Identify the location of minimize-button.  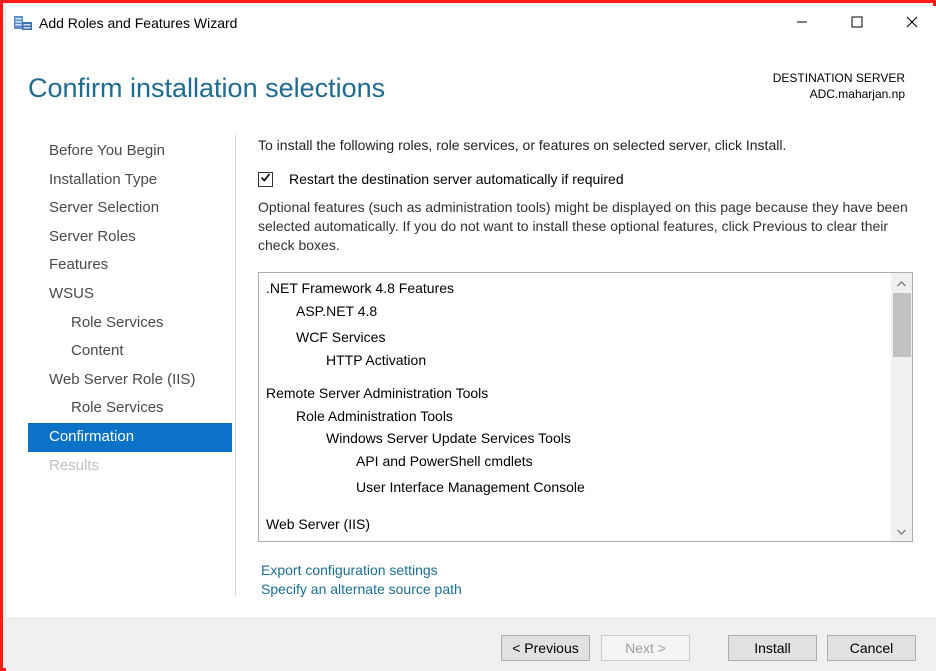
(802, 23).